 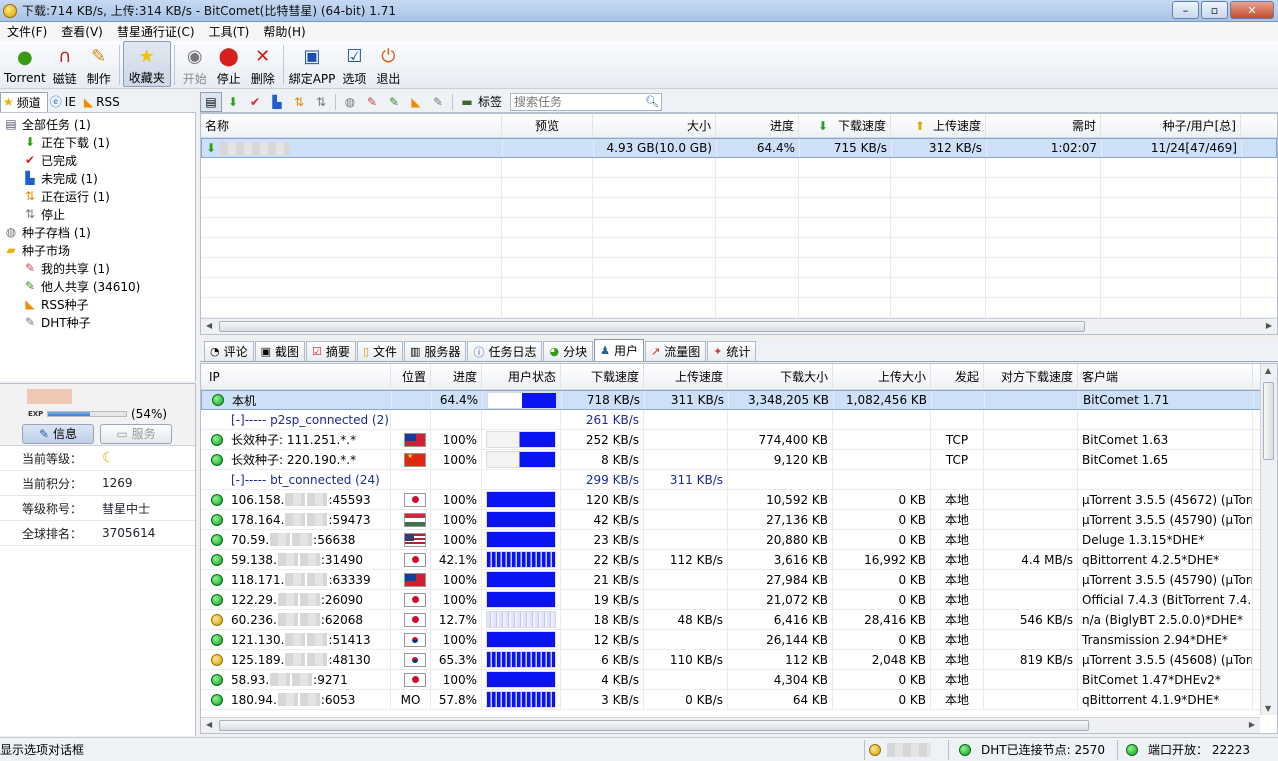 What do you see at coordinates (255, 102) in the screenshot?
I see `check-icon: ✔` at bounding box center [255, 102].